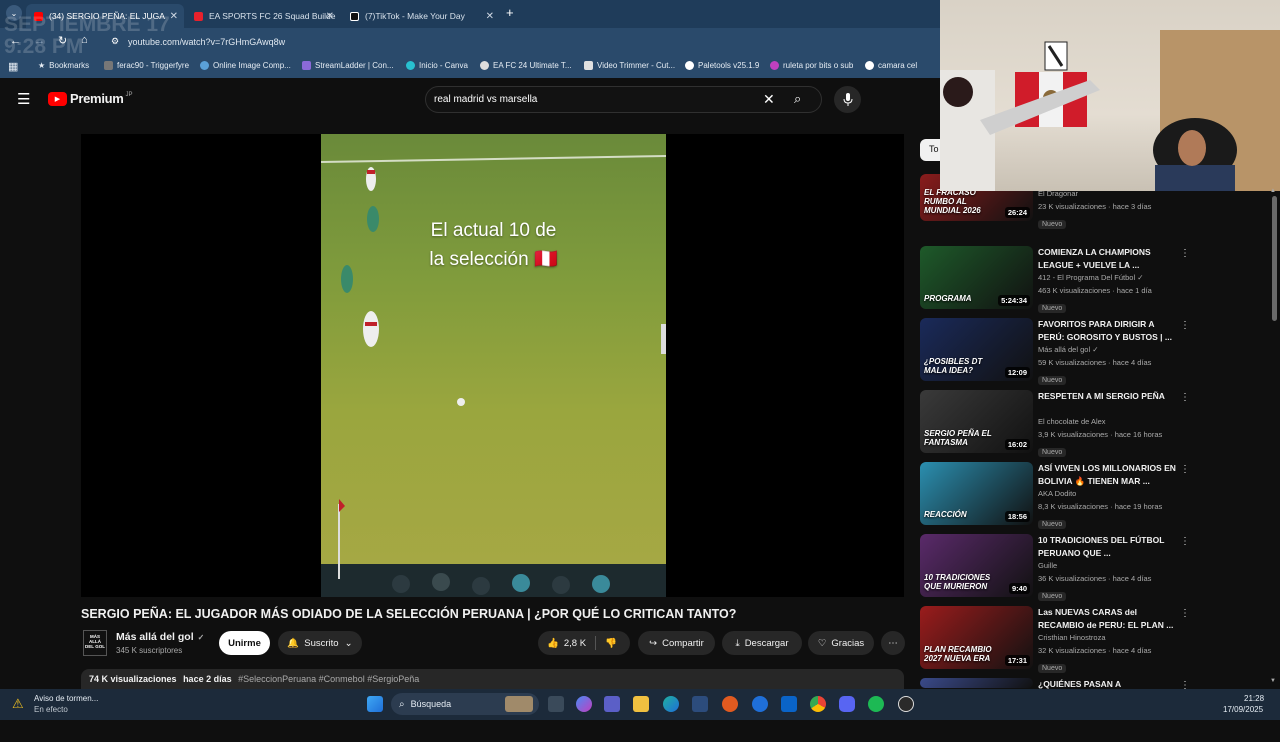 Image resolution: width=1280 pixels, height=742 pixels. I want to click on tab-tiktok: (7)TikTok - Make Your Day ✕, so click(421, 16).